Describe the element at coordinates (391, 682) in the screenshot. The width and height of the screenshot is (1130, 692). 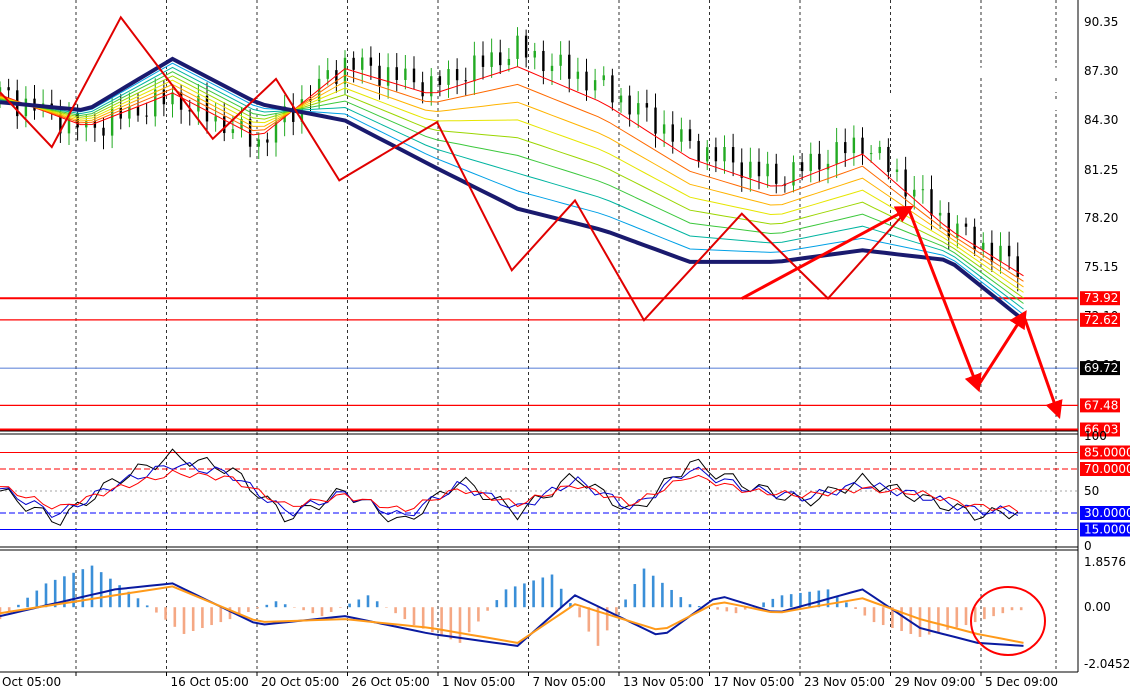
I see `x-tick-label: 26 Oct 05:00` at that location.